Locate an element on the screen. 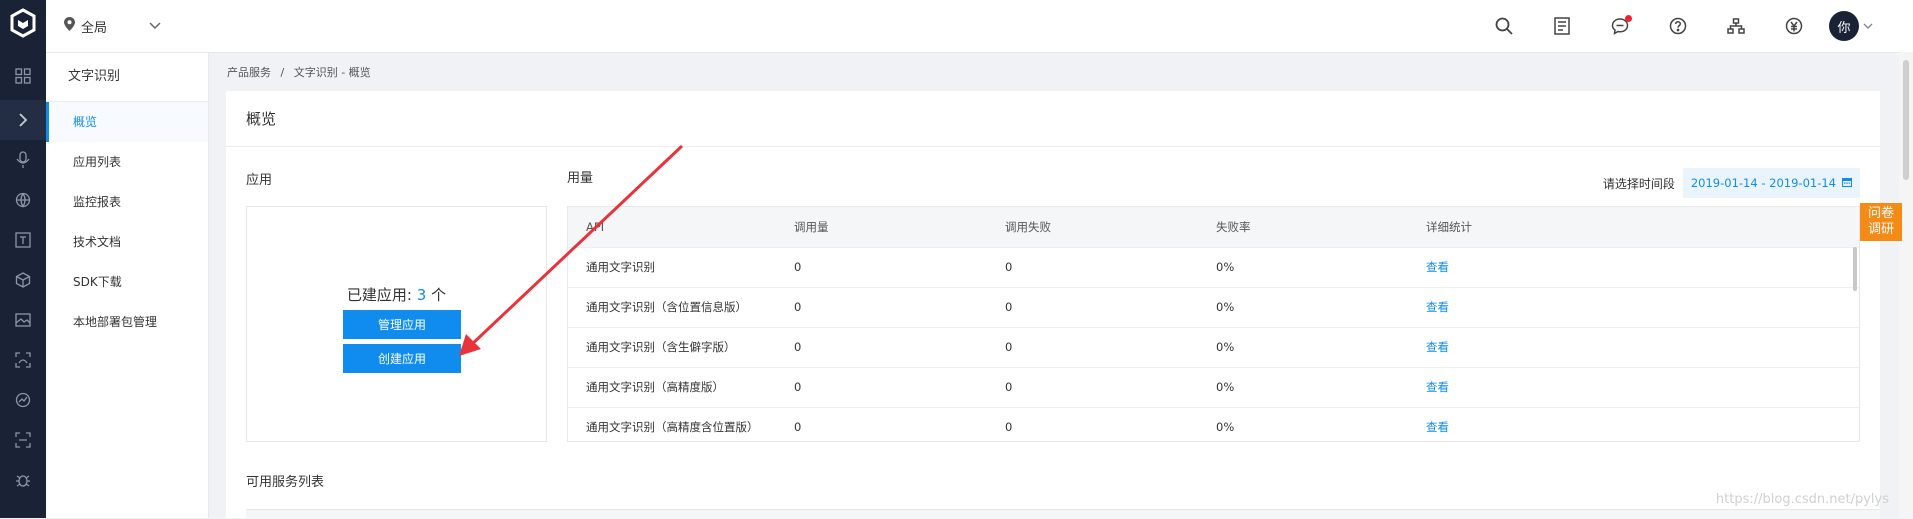 The image size is (1913, 519). analytics-icon is located at coordinates (23, 400).